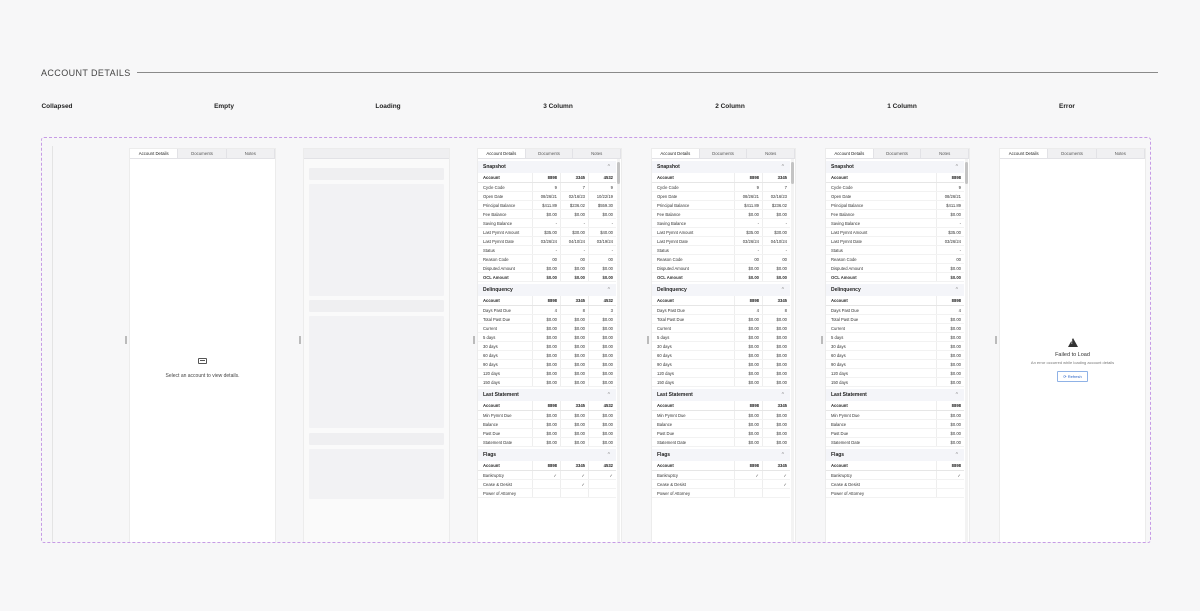  I want to click on section-title: Last Statement, so click(849, 395).